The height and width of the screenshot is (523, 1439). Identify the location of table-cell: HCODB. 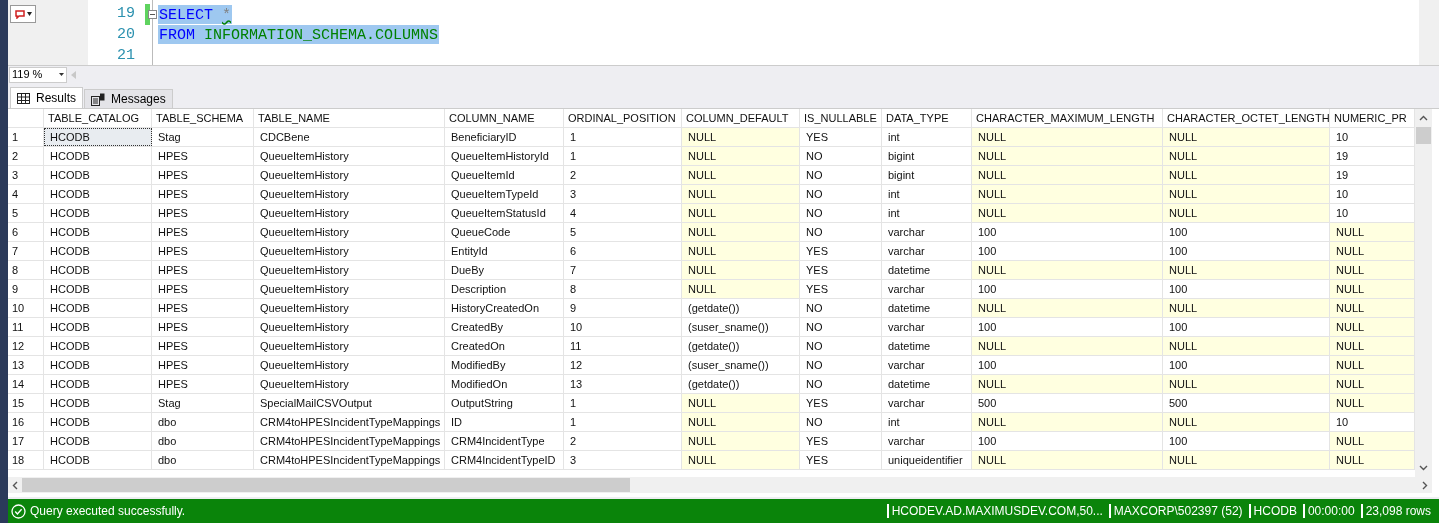
(98, 137).